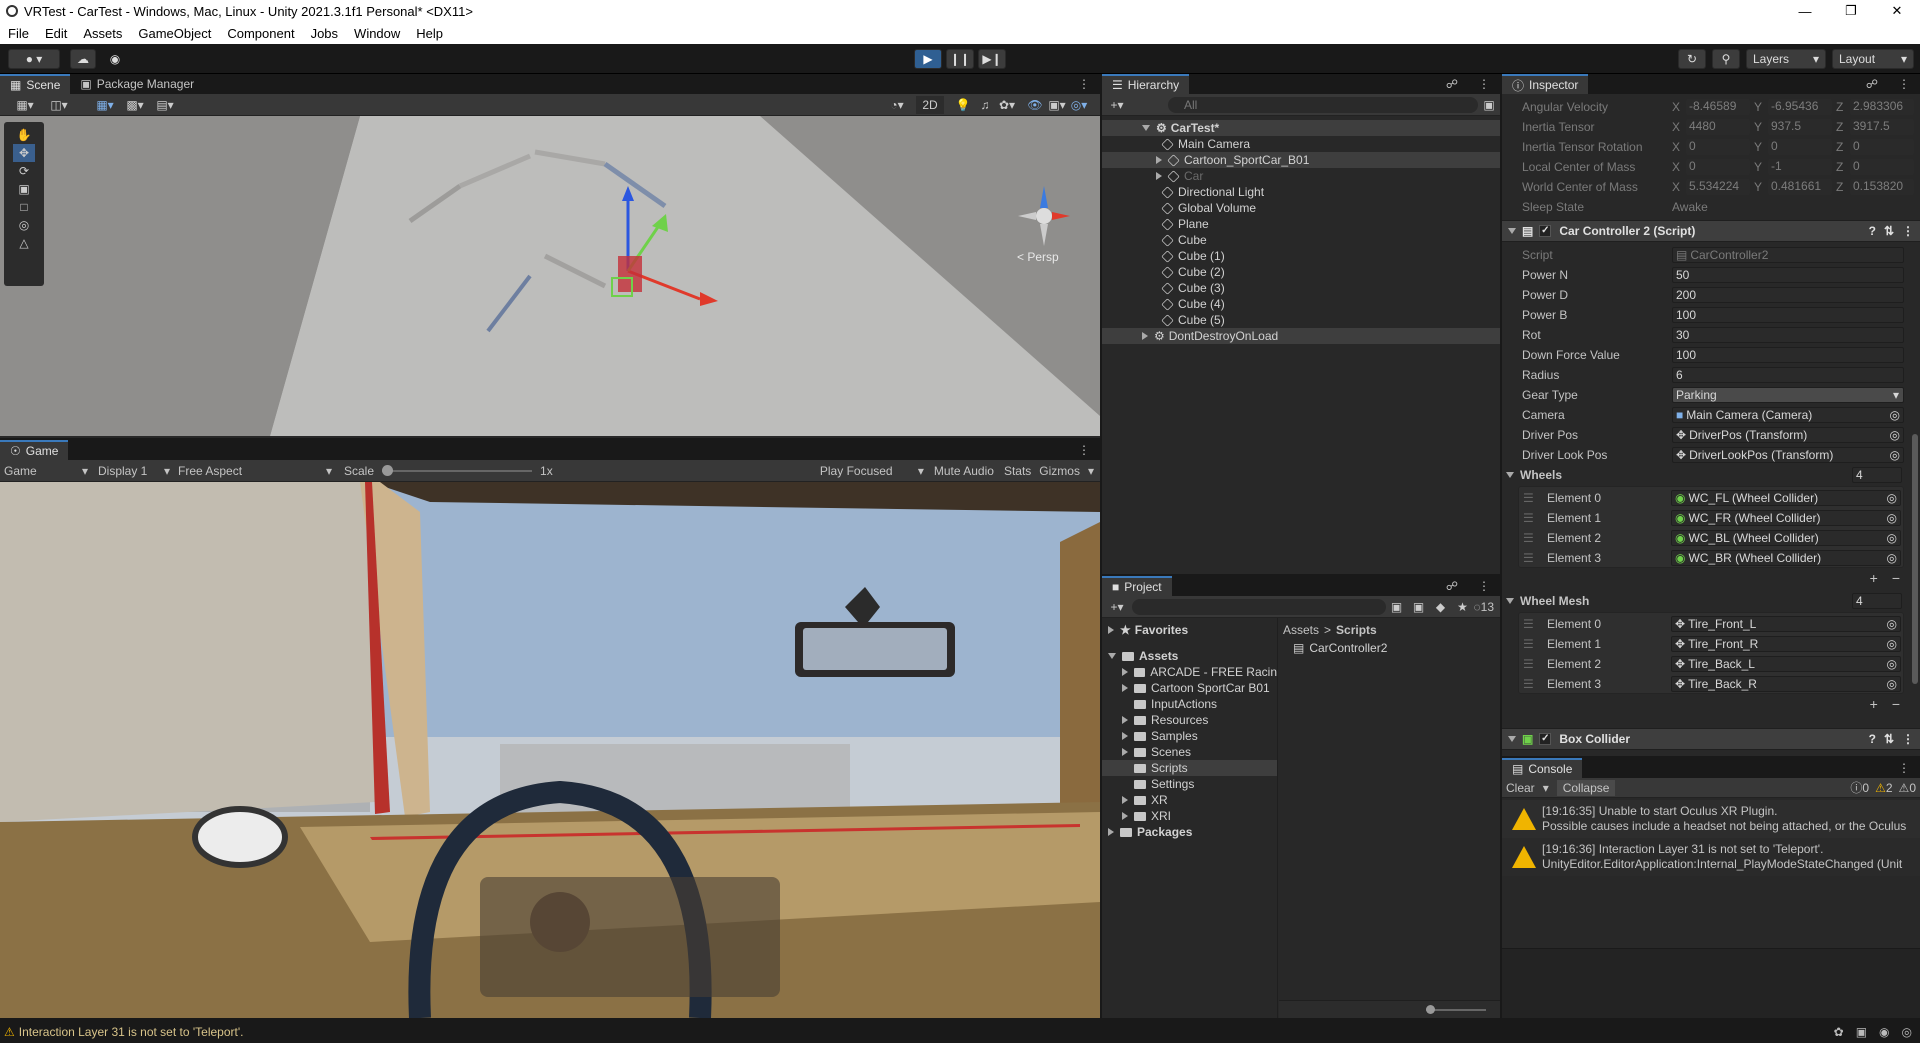 Image resolution: width=1920 pixels, height=1043 pixels. I want to click on folder-item: InputActions, so click(1189, 704).